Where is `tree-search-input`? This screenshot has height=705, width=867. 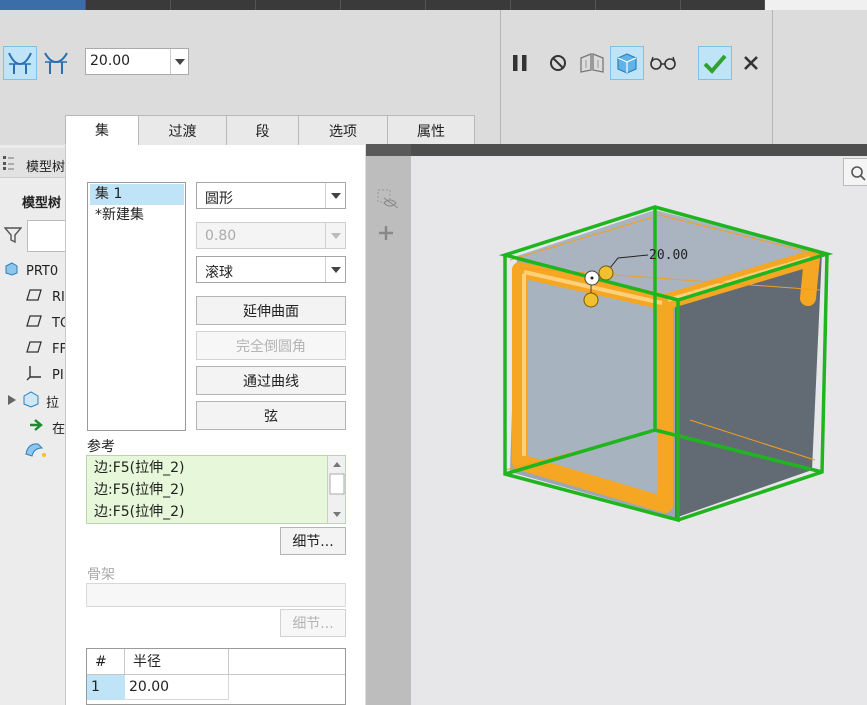
tree-search-input is located at coordinates (48, 236).